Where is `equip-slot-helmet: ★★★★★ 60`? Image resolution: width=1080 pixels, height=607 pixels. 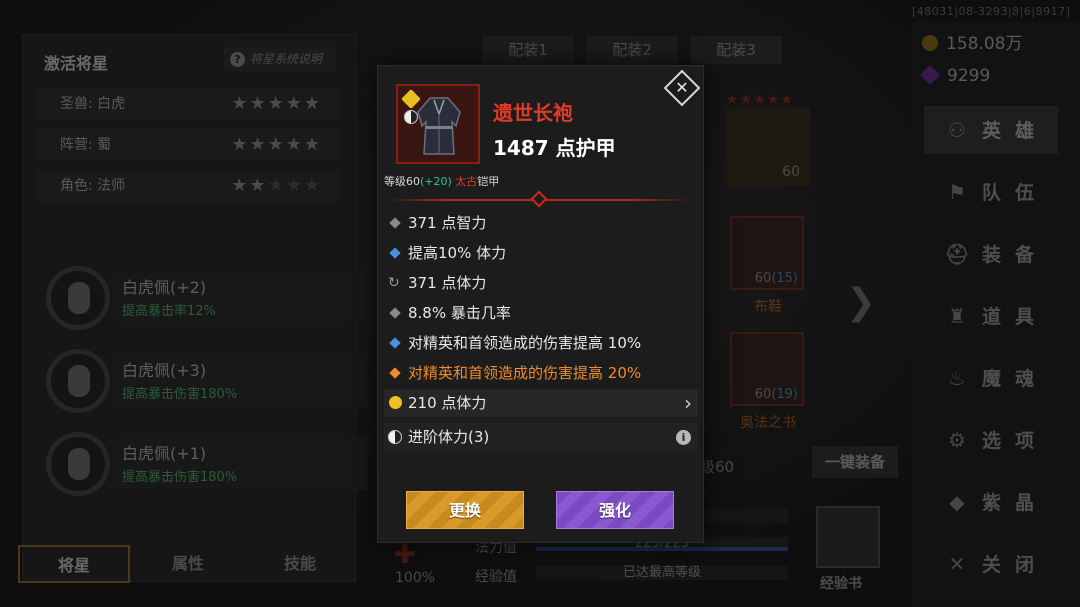 equip-slot-helmet: ★★★★★ 60 is located at coordinates (768, 139).